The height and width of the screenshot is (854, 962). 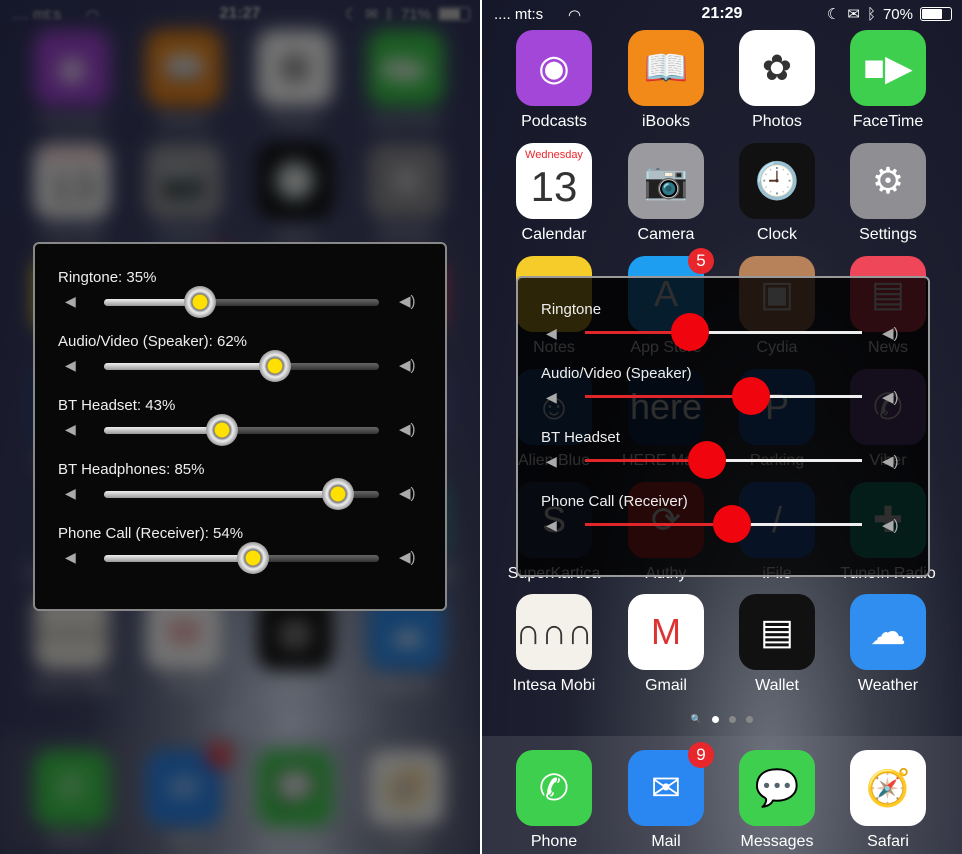 What do you see at coordinates (888, 181) in the screenshot?
I see `settings-icon: ⚙` at bounding box center [888, 181].